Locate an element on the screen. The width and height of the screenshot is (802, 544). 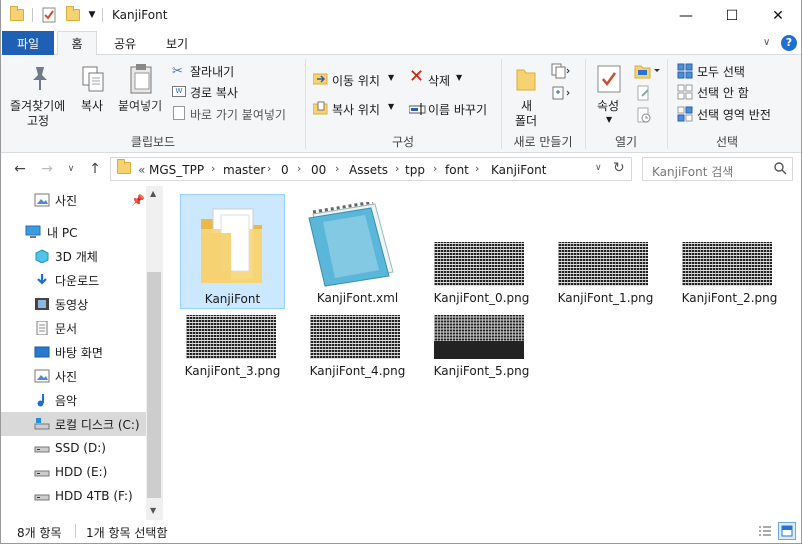
file-item-kanjifont-5-png: KanjiFont_5.png is located at coordinates (481, 347).